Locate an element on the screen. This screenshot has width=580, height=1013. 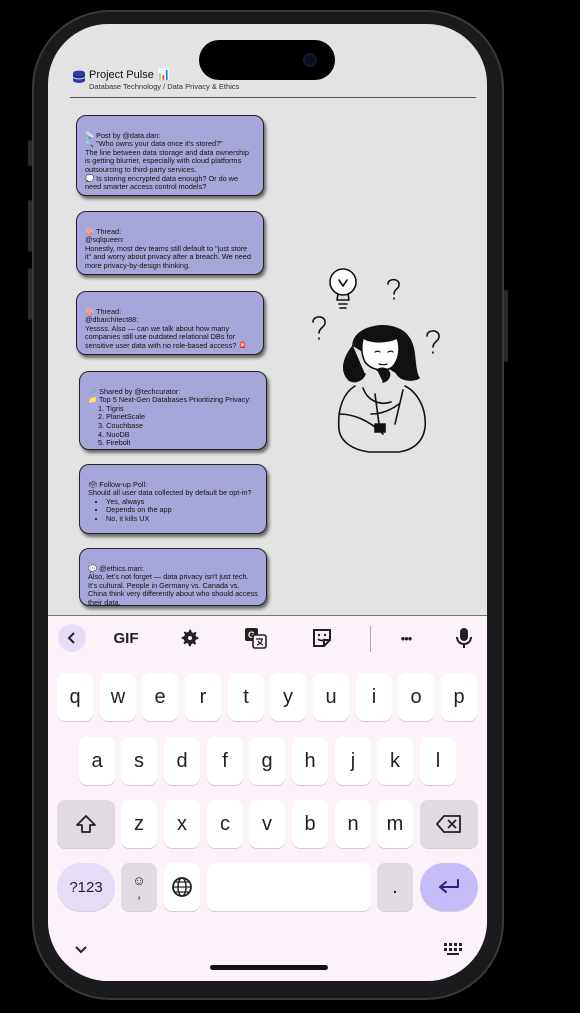
shift-icon is located at coordinates (86, 824).